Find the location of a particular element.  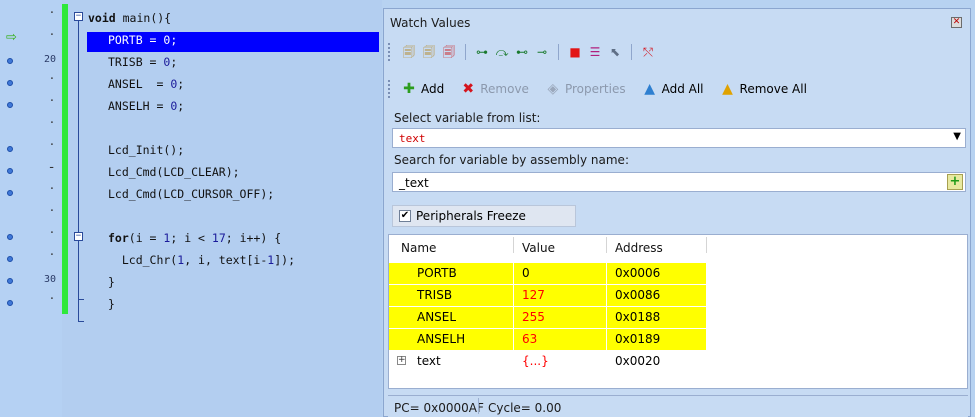

remove-button: ✖ Remove is located at coordinates (493, 89).